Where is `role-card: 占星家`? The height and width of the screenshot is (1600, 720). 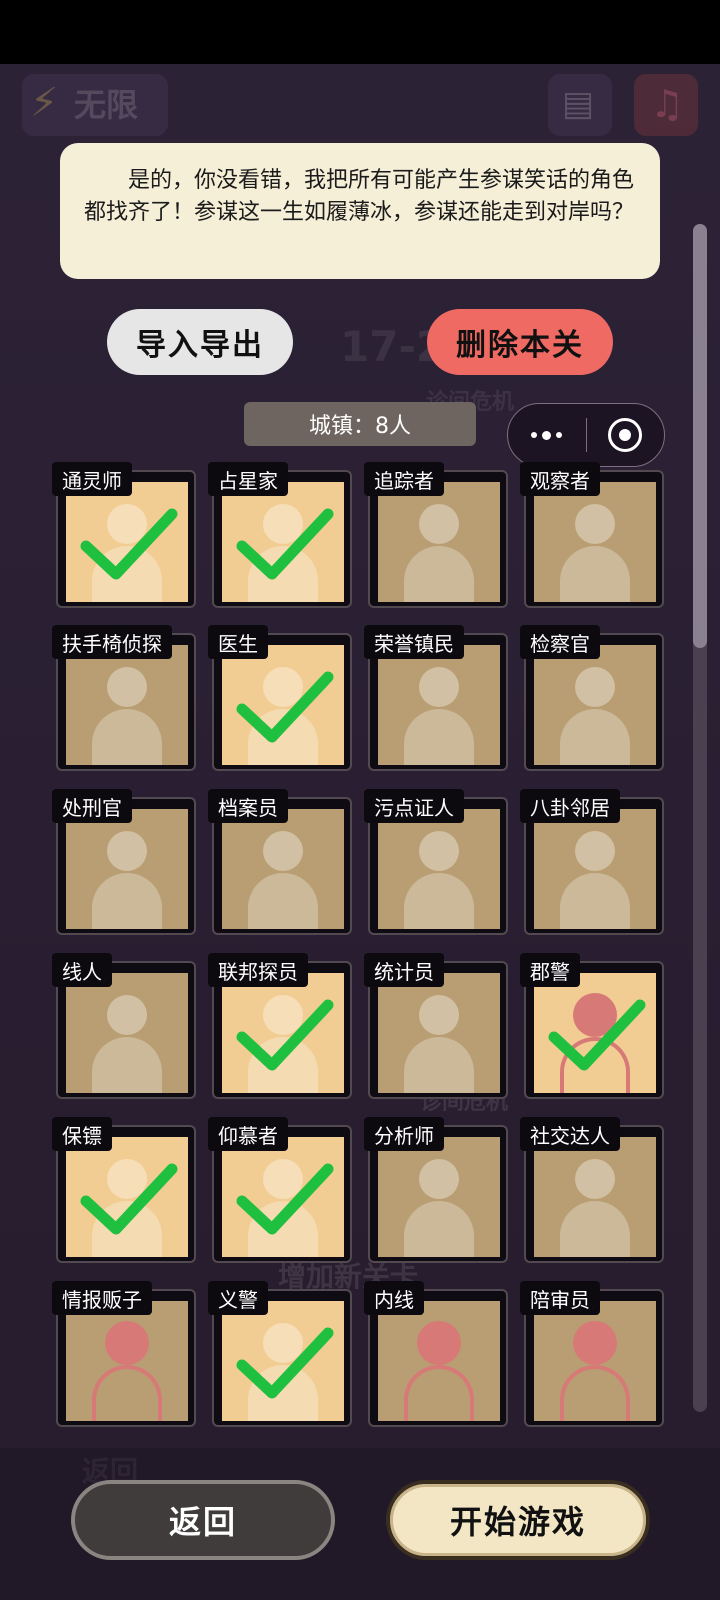 role-card: 占星家 is located at coordinates (280, 535).